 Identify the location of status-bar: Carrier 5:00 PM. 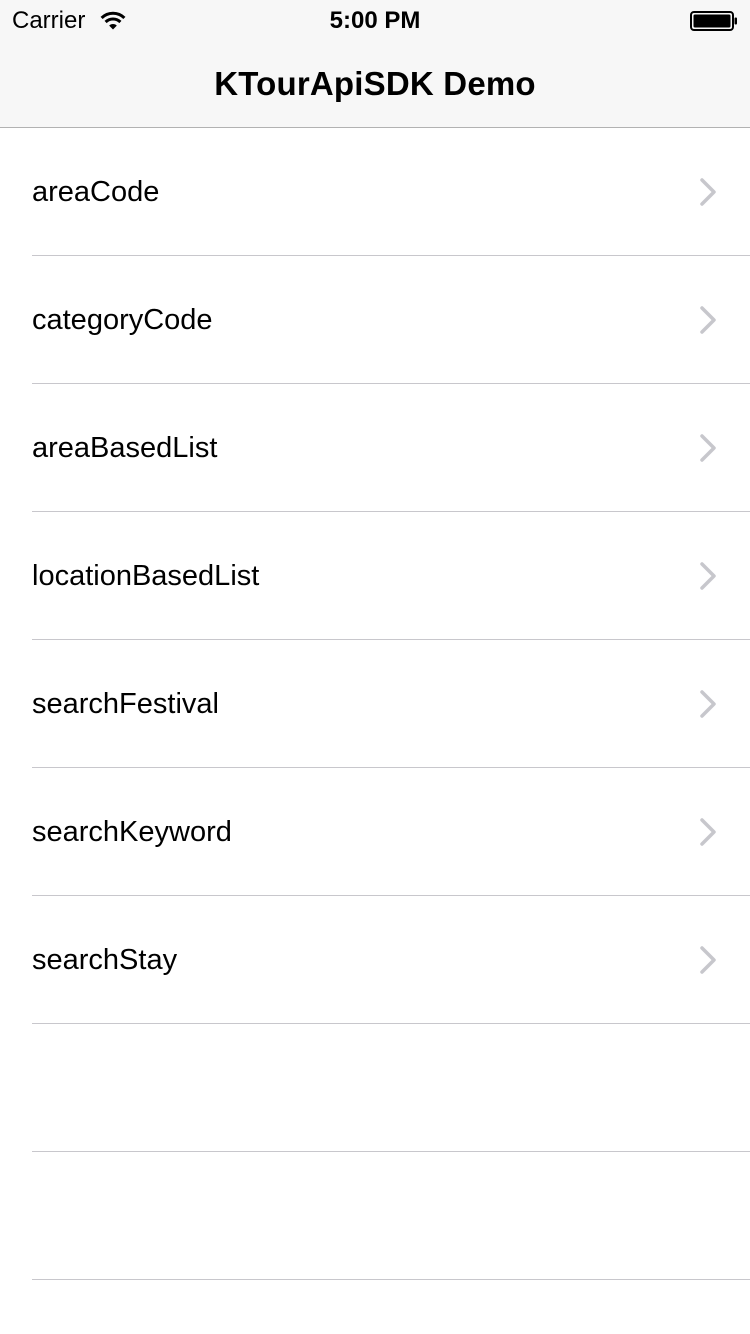
(375, 20).